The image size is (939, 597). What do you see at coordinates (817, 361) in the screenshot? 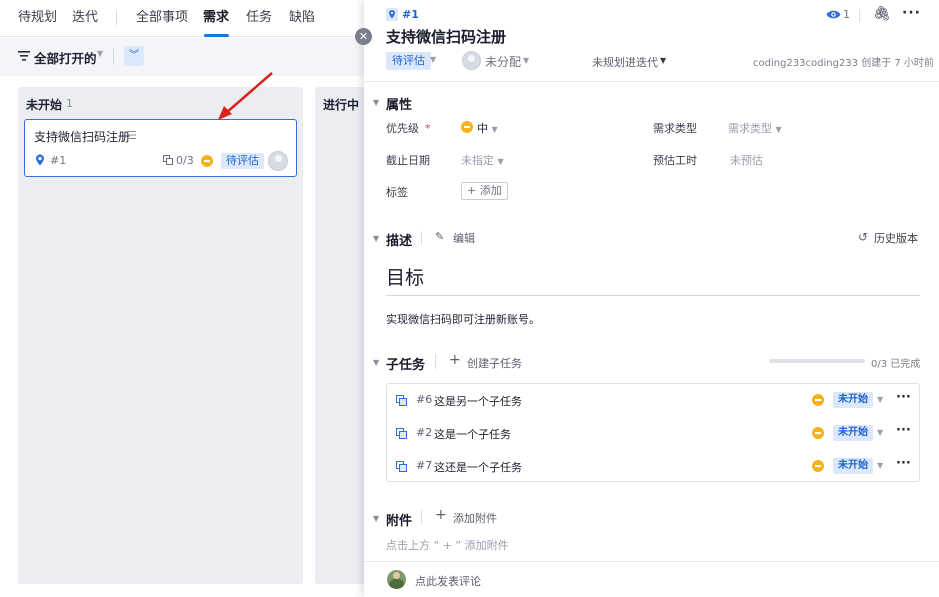
I see `subtask-progress-bar` at bounding box center [817, 361].